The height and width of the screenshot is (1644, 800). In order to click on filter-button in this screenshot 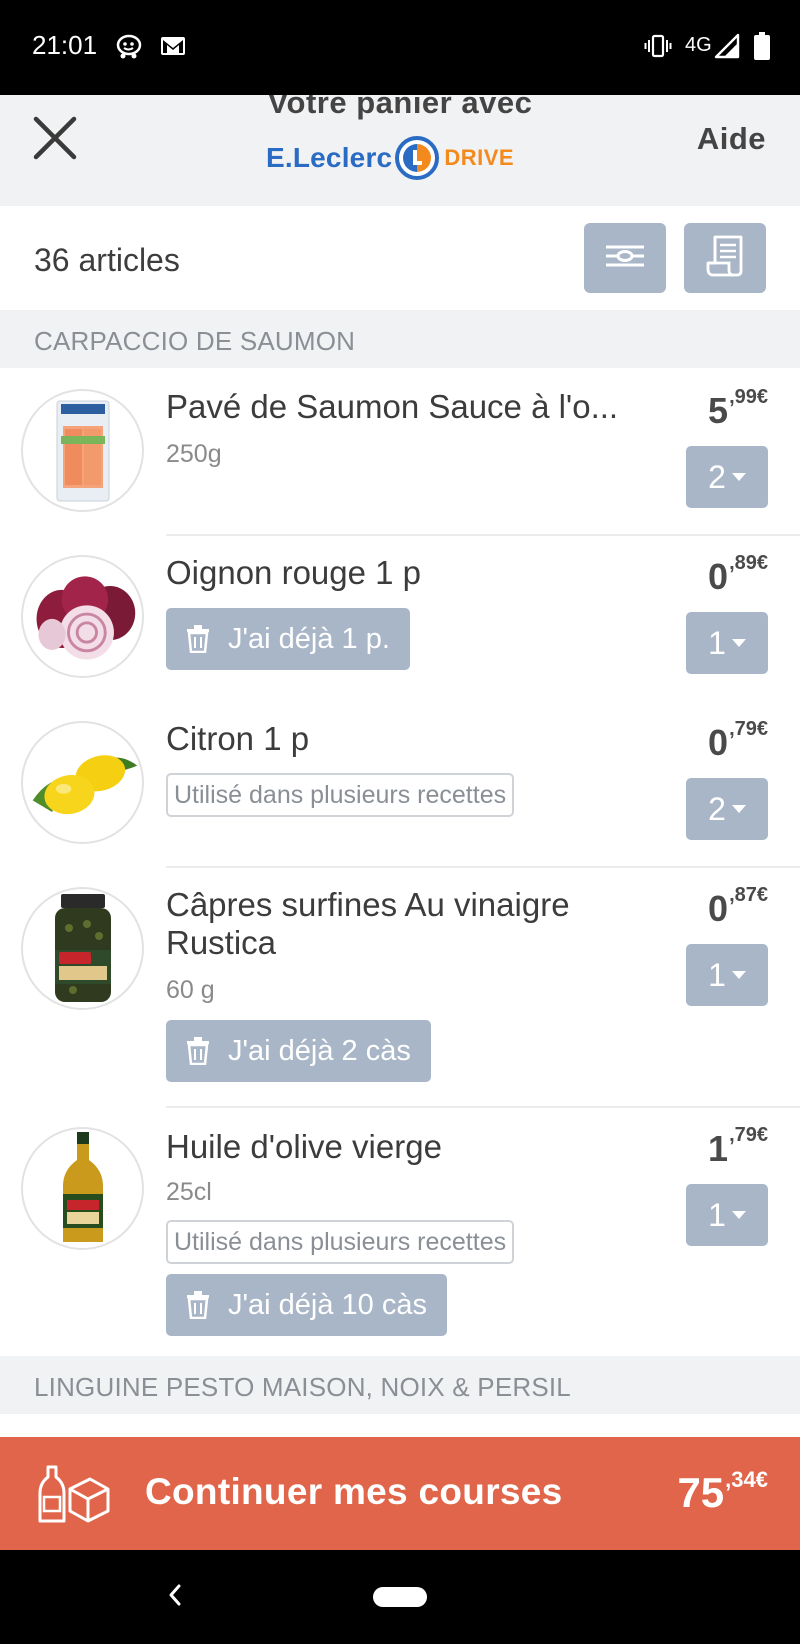, I will do `click(625, 258)`.